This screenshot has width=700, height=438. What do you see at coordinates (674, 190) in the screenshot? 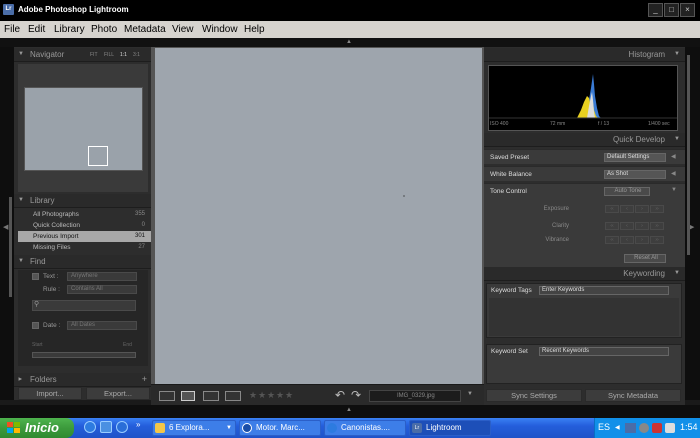
I see `collapse-triangle-icon: ▼` at bounding box center [674, 190].